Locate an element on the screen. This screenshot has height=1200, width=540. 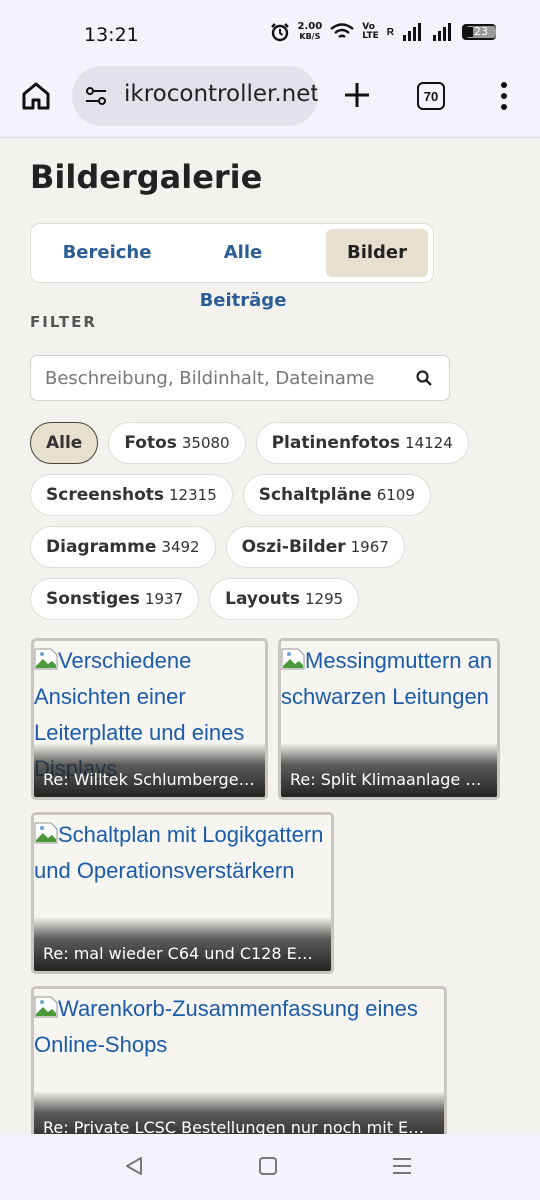
chip-screenshots: Screenshots 12315 is located at coordinates (131, 495).